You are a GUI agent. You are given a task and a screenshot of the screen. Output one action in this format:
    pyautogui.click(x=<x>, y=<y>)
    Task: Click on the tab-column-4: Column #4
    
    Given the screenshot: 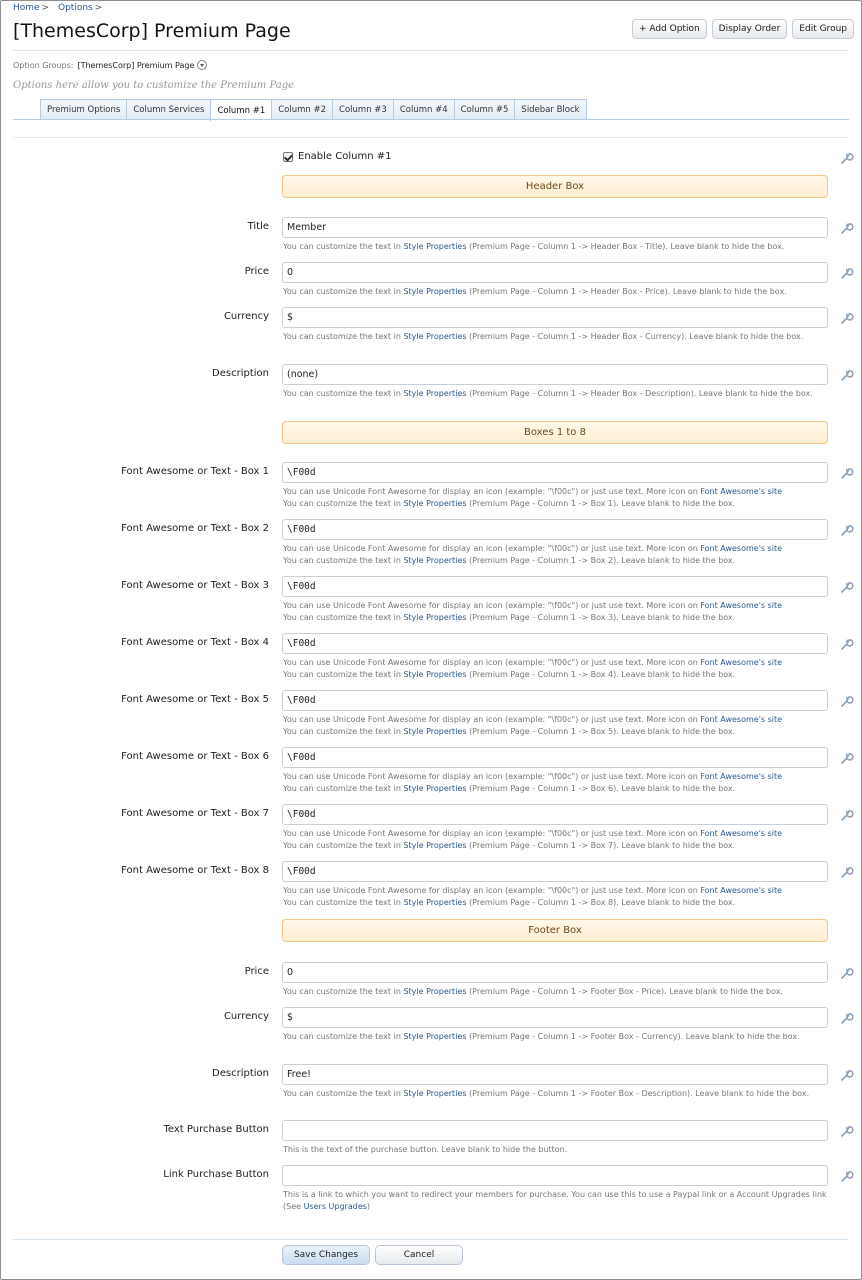 What is the action you would take?
    pyautogui.click(x=423, y=109)
    